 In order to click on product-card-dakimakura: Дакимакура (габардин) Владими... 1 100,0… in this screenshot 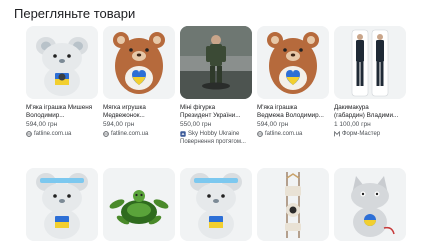, I will do `click(370, 82)`.